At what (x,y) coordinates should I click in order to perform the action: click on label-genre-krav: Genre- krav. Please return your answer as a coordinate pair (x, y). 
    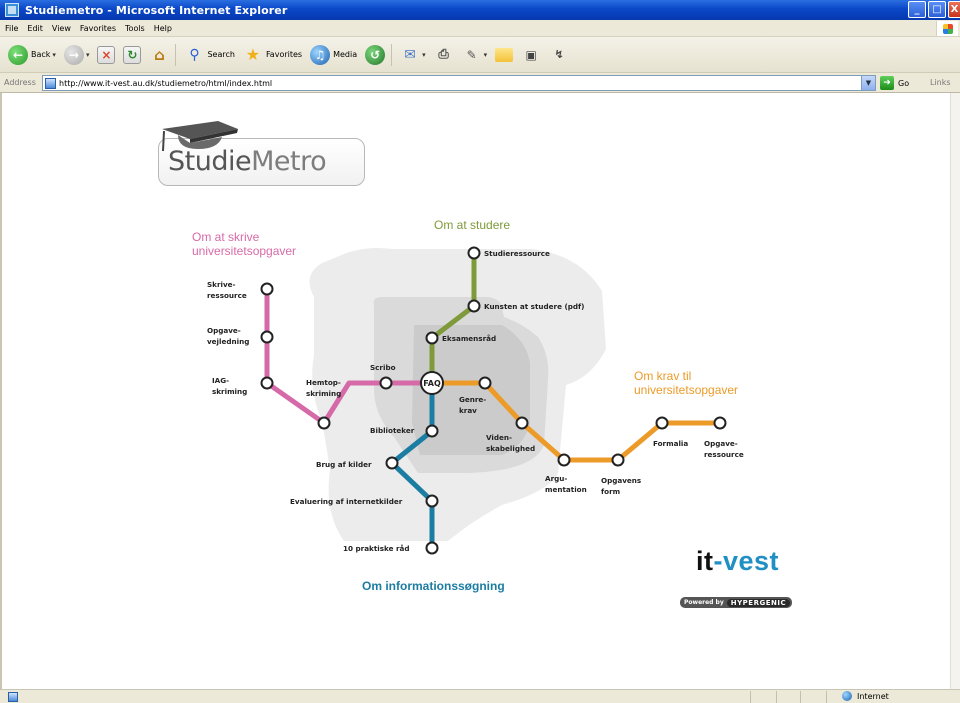
    Looking at the image, I should click on (472, 405).